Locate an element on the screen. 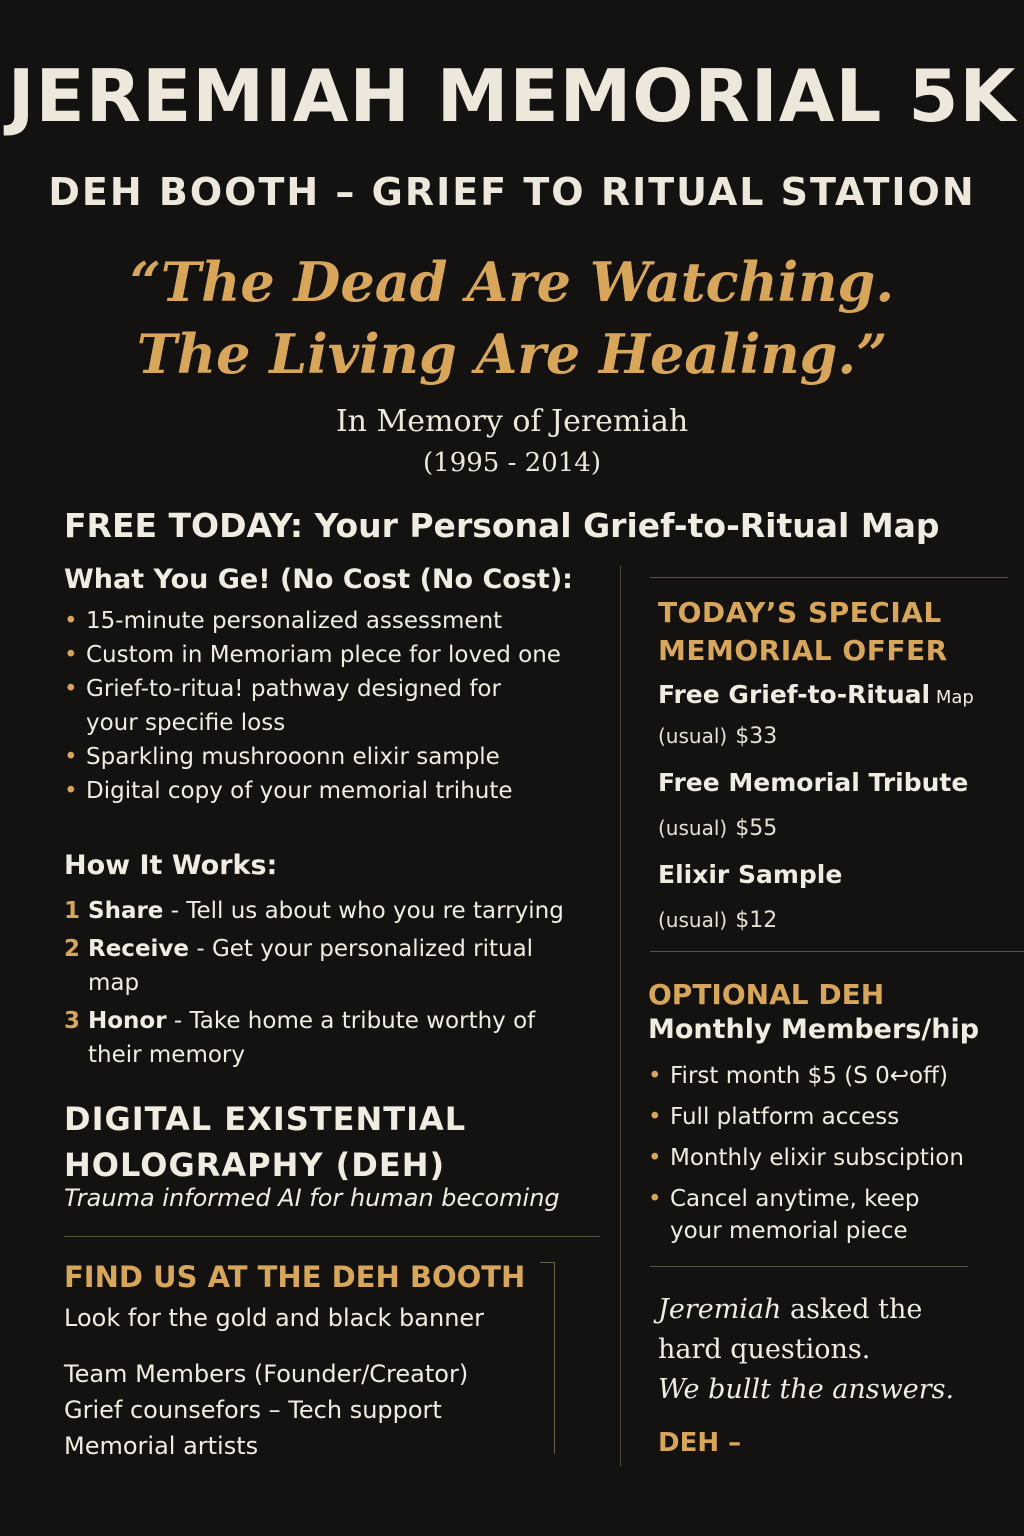 The width and height of the screenshot is (1024, 1536). usual-price: $12 is located at coordinates (756, 920).